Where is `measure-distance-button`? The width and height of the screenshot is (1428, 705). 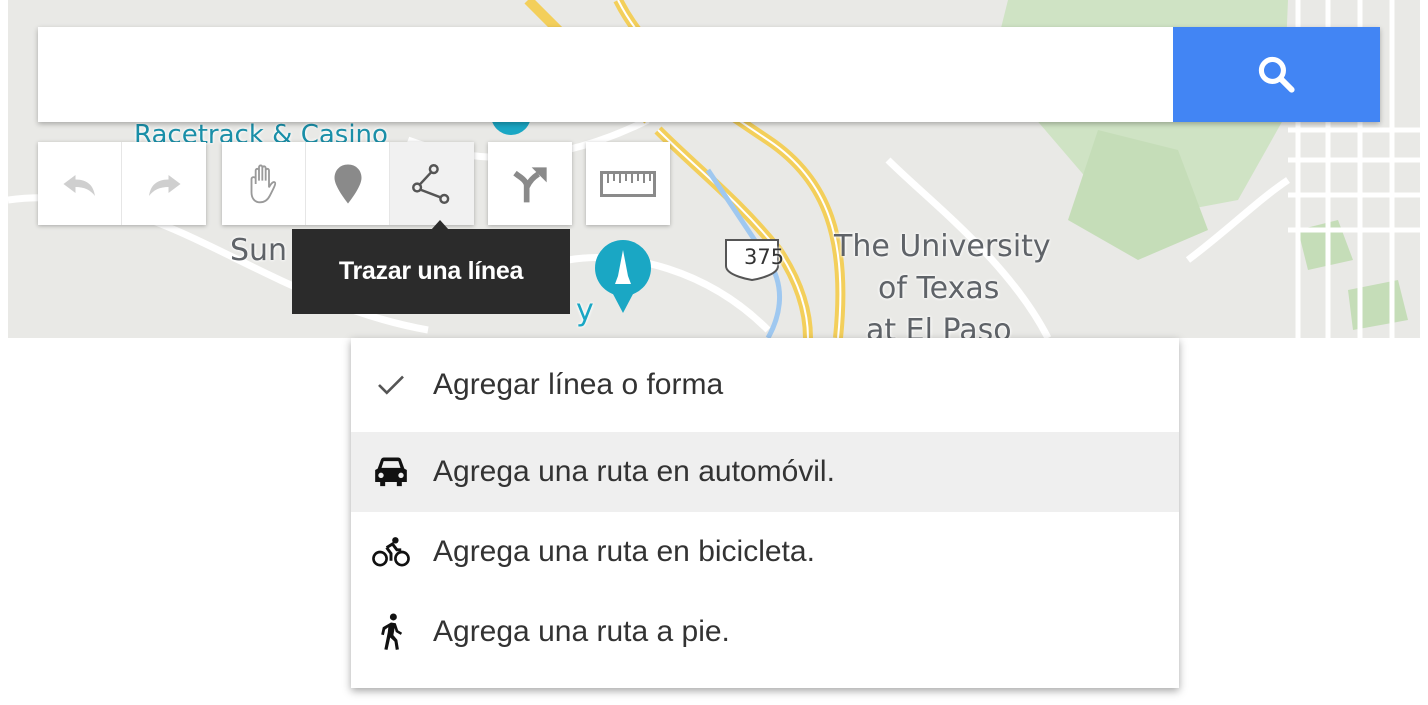
measure-distance-button is located at coordinates (628, 183).